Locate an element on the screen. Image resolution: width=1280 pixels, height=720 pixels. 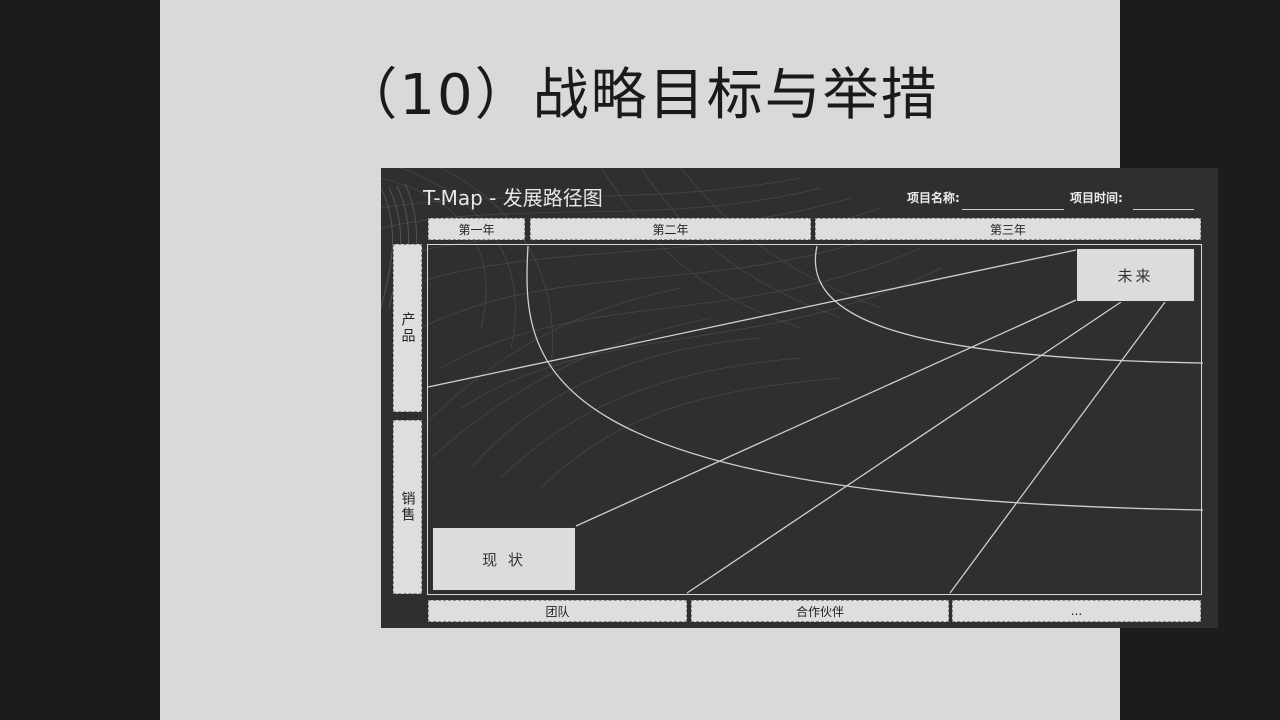
footer-partners: 合作伙伴 is located at coordinates (820, 611).